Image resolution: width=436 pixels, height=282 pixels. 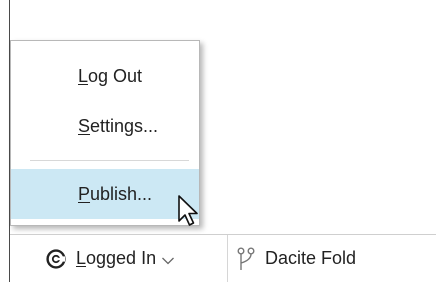 What do you see at coordinates (56, 258) in the screenshot?
I see `brand-c-icon` at bounding box center [56, 258].